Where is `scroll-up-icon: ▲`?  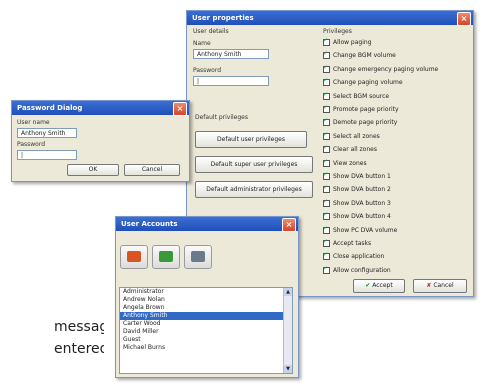
scroll-up-icon: ▲ is located at coordinates (288, 292).